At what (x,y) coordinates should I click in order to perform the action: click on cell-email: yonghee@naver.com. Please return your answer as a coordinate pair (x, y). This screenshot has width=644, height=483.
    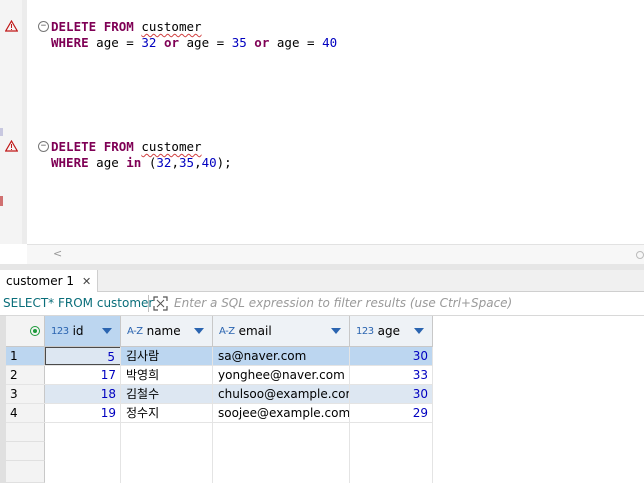
    Looking at the image, I should click on (281, 375).